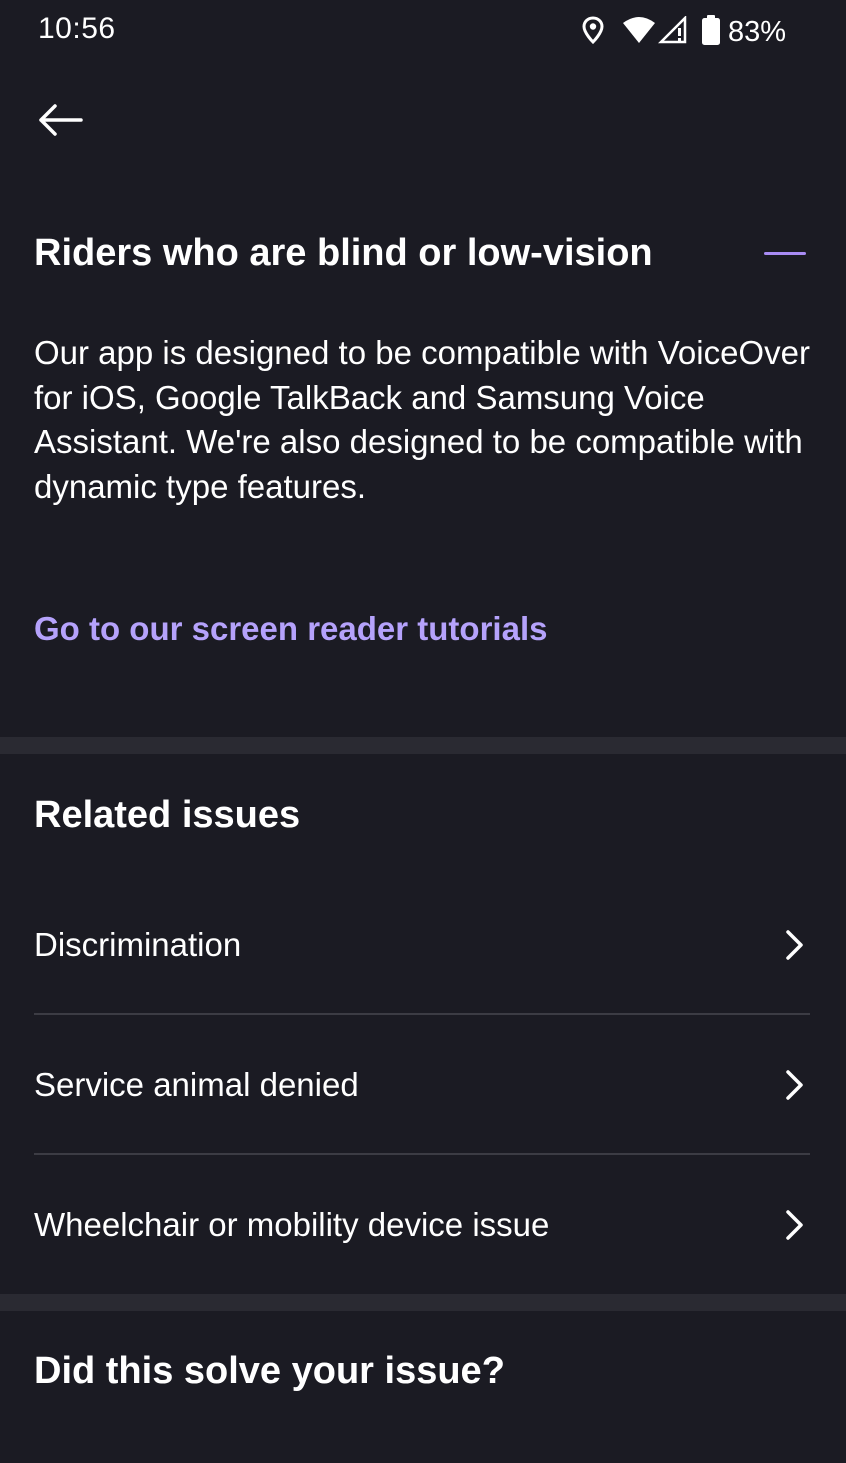 This screenshot has height=1463, width=846. What do you see at coordinates (422, 945) in the screenshot?
I see `issue-row-discrimination: Discrimination` at bounding box center [422, 945].